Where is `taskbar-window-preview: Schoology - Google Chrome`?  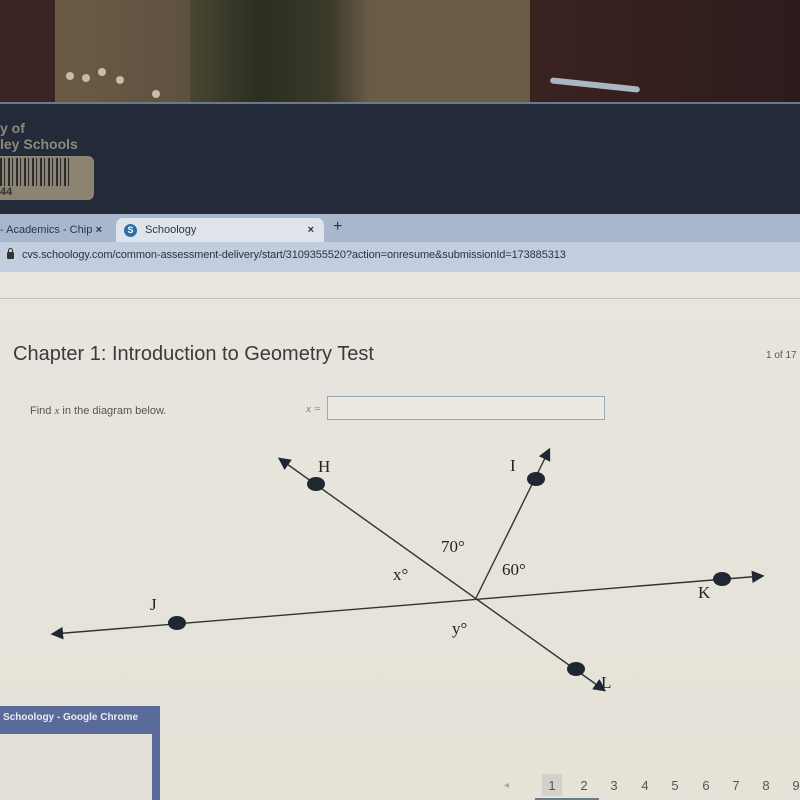
taskbar-window-preview: Schoology - Google Chrome is located at coordinates (80, 753).